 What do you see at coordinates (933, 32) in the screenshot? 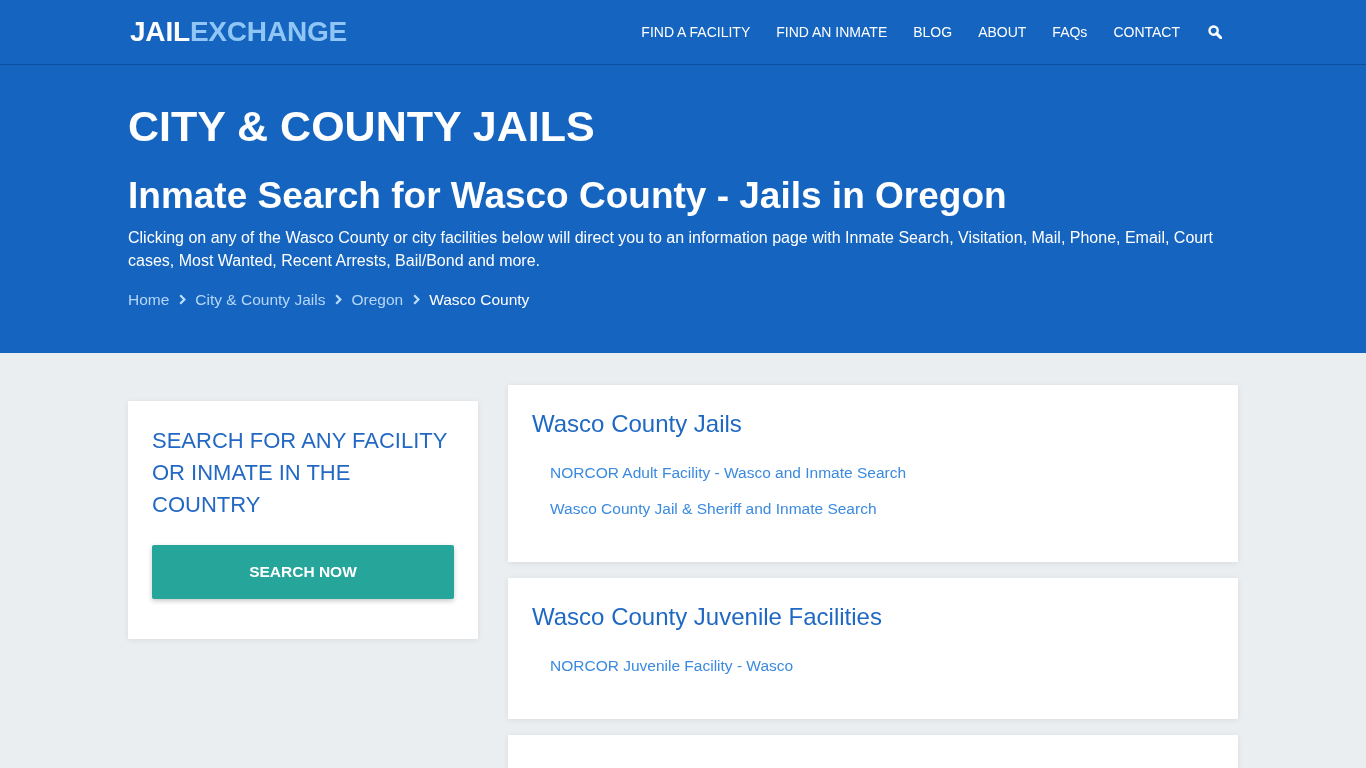
I see `nav-link: BLOG` at bounding box center [933, 32].